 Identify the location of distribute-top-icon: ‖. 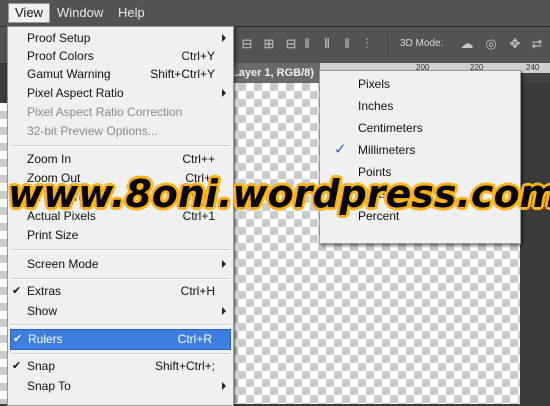
(307, 44).